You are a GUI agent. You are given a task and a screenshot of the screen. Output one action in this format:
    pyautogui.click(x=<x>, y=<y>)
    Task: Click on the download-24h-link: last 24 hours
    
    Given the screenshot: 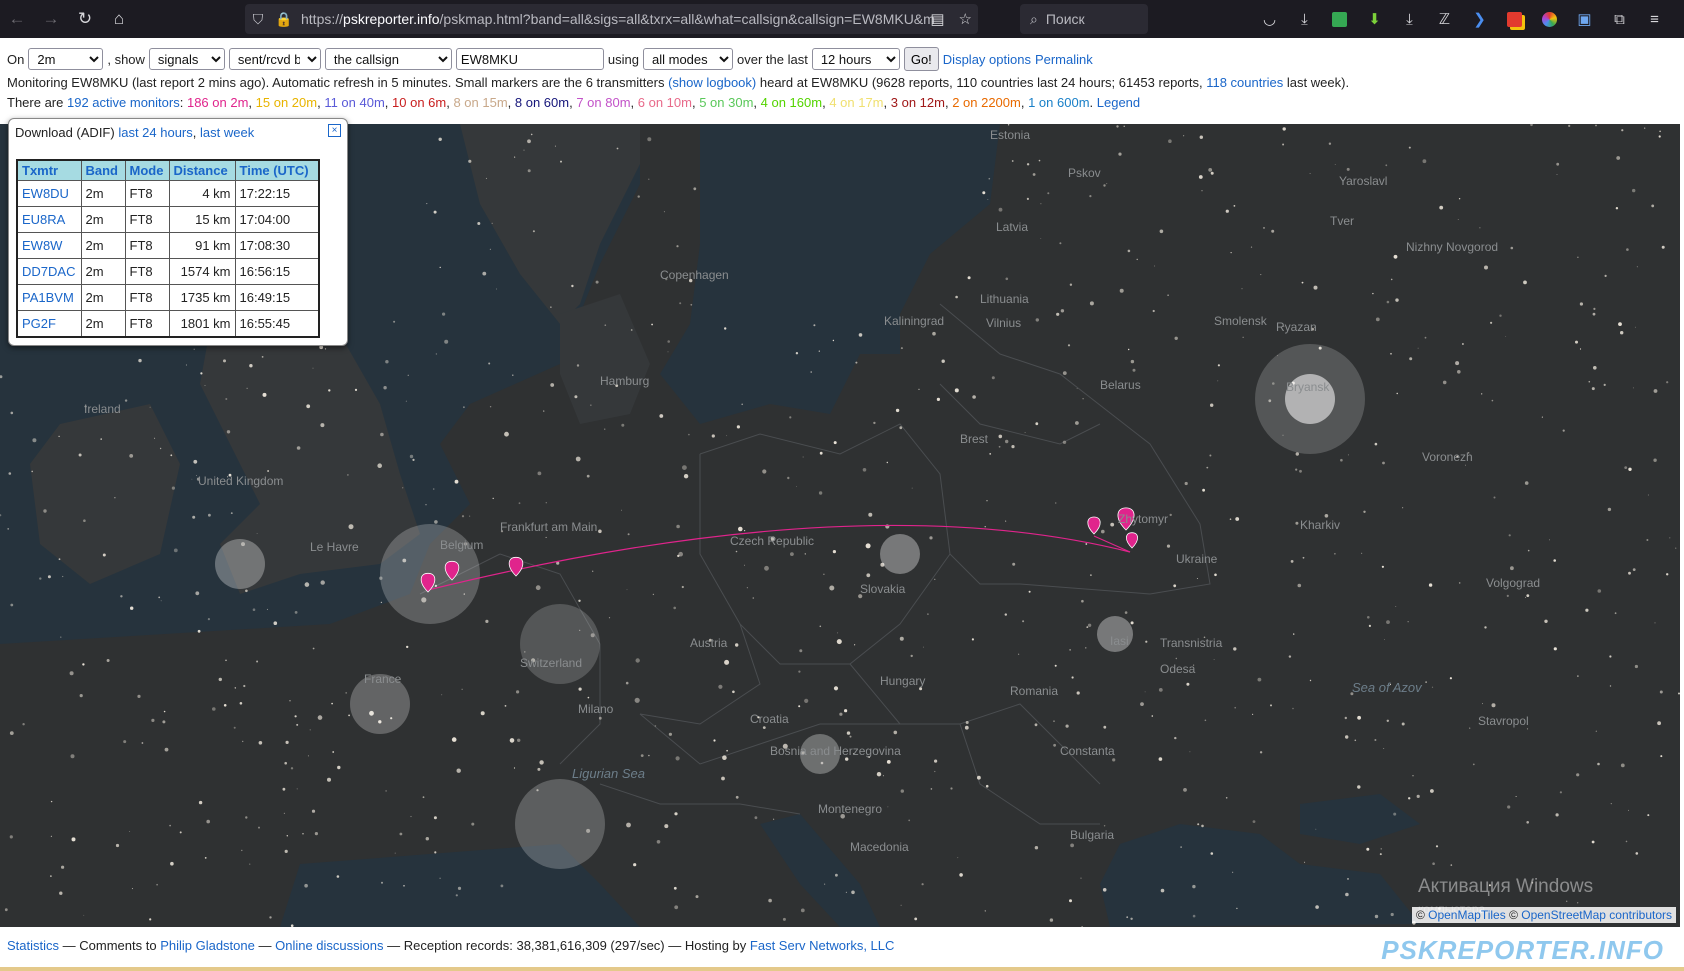 What is the action you would take?
    pyautogui.click(x=155, y=132)
    